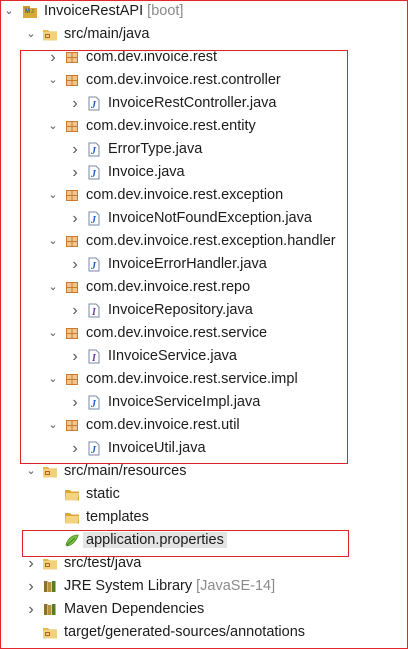 The image size is (408, 649). I want to click on file-invoice-label: Invoice.java, so click(146, 172).